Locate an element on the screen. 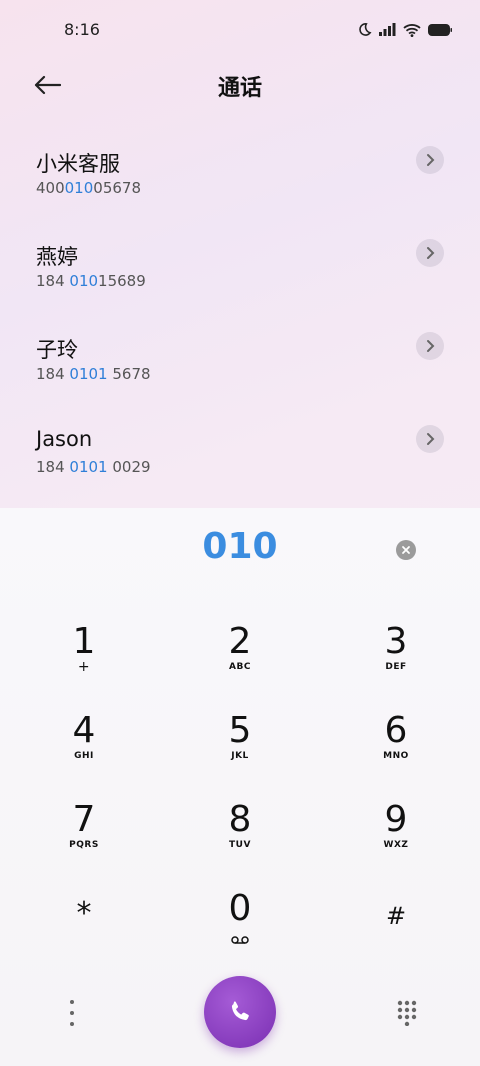 This screenshot has height=1066, width=480. voicemail-icon is located at coordinates (240, 940).